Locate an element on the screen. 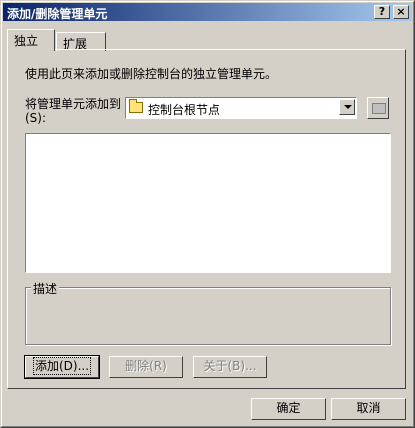 Image resolution: width=415 pixels, height=428 pixels. folder-up-icon is located at coordinates (379, 108).